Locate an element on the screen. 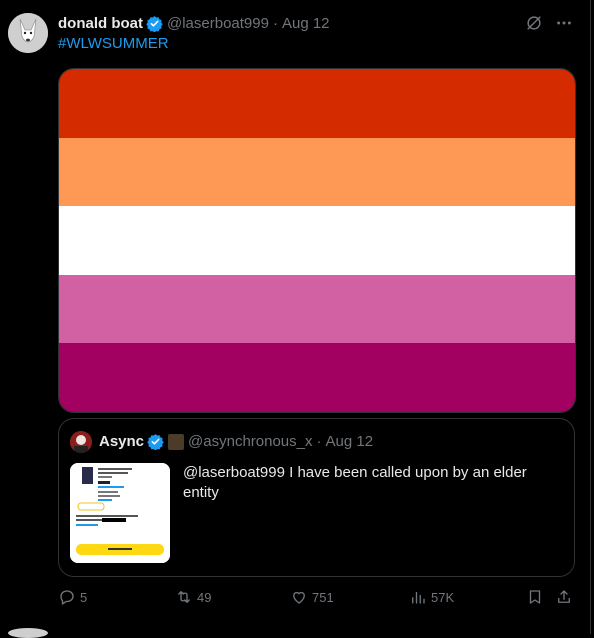 The image size is (594, 638). quote-header: Async @asynchronous_x · Aug 12 is located at coordinates (236, 442).